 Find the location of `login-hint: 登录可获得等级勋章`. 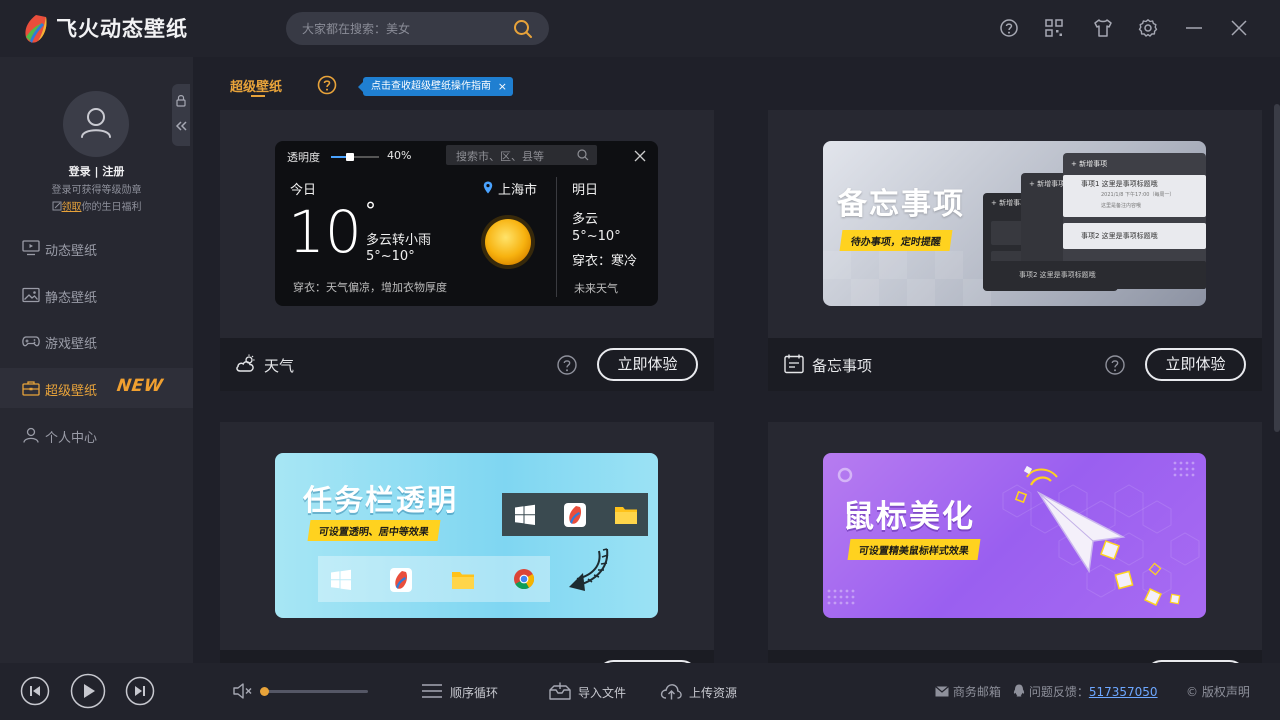

login-hint: 登录可获得等级勋章 is located at coordinates (96, 190).